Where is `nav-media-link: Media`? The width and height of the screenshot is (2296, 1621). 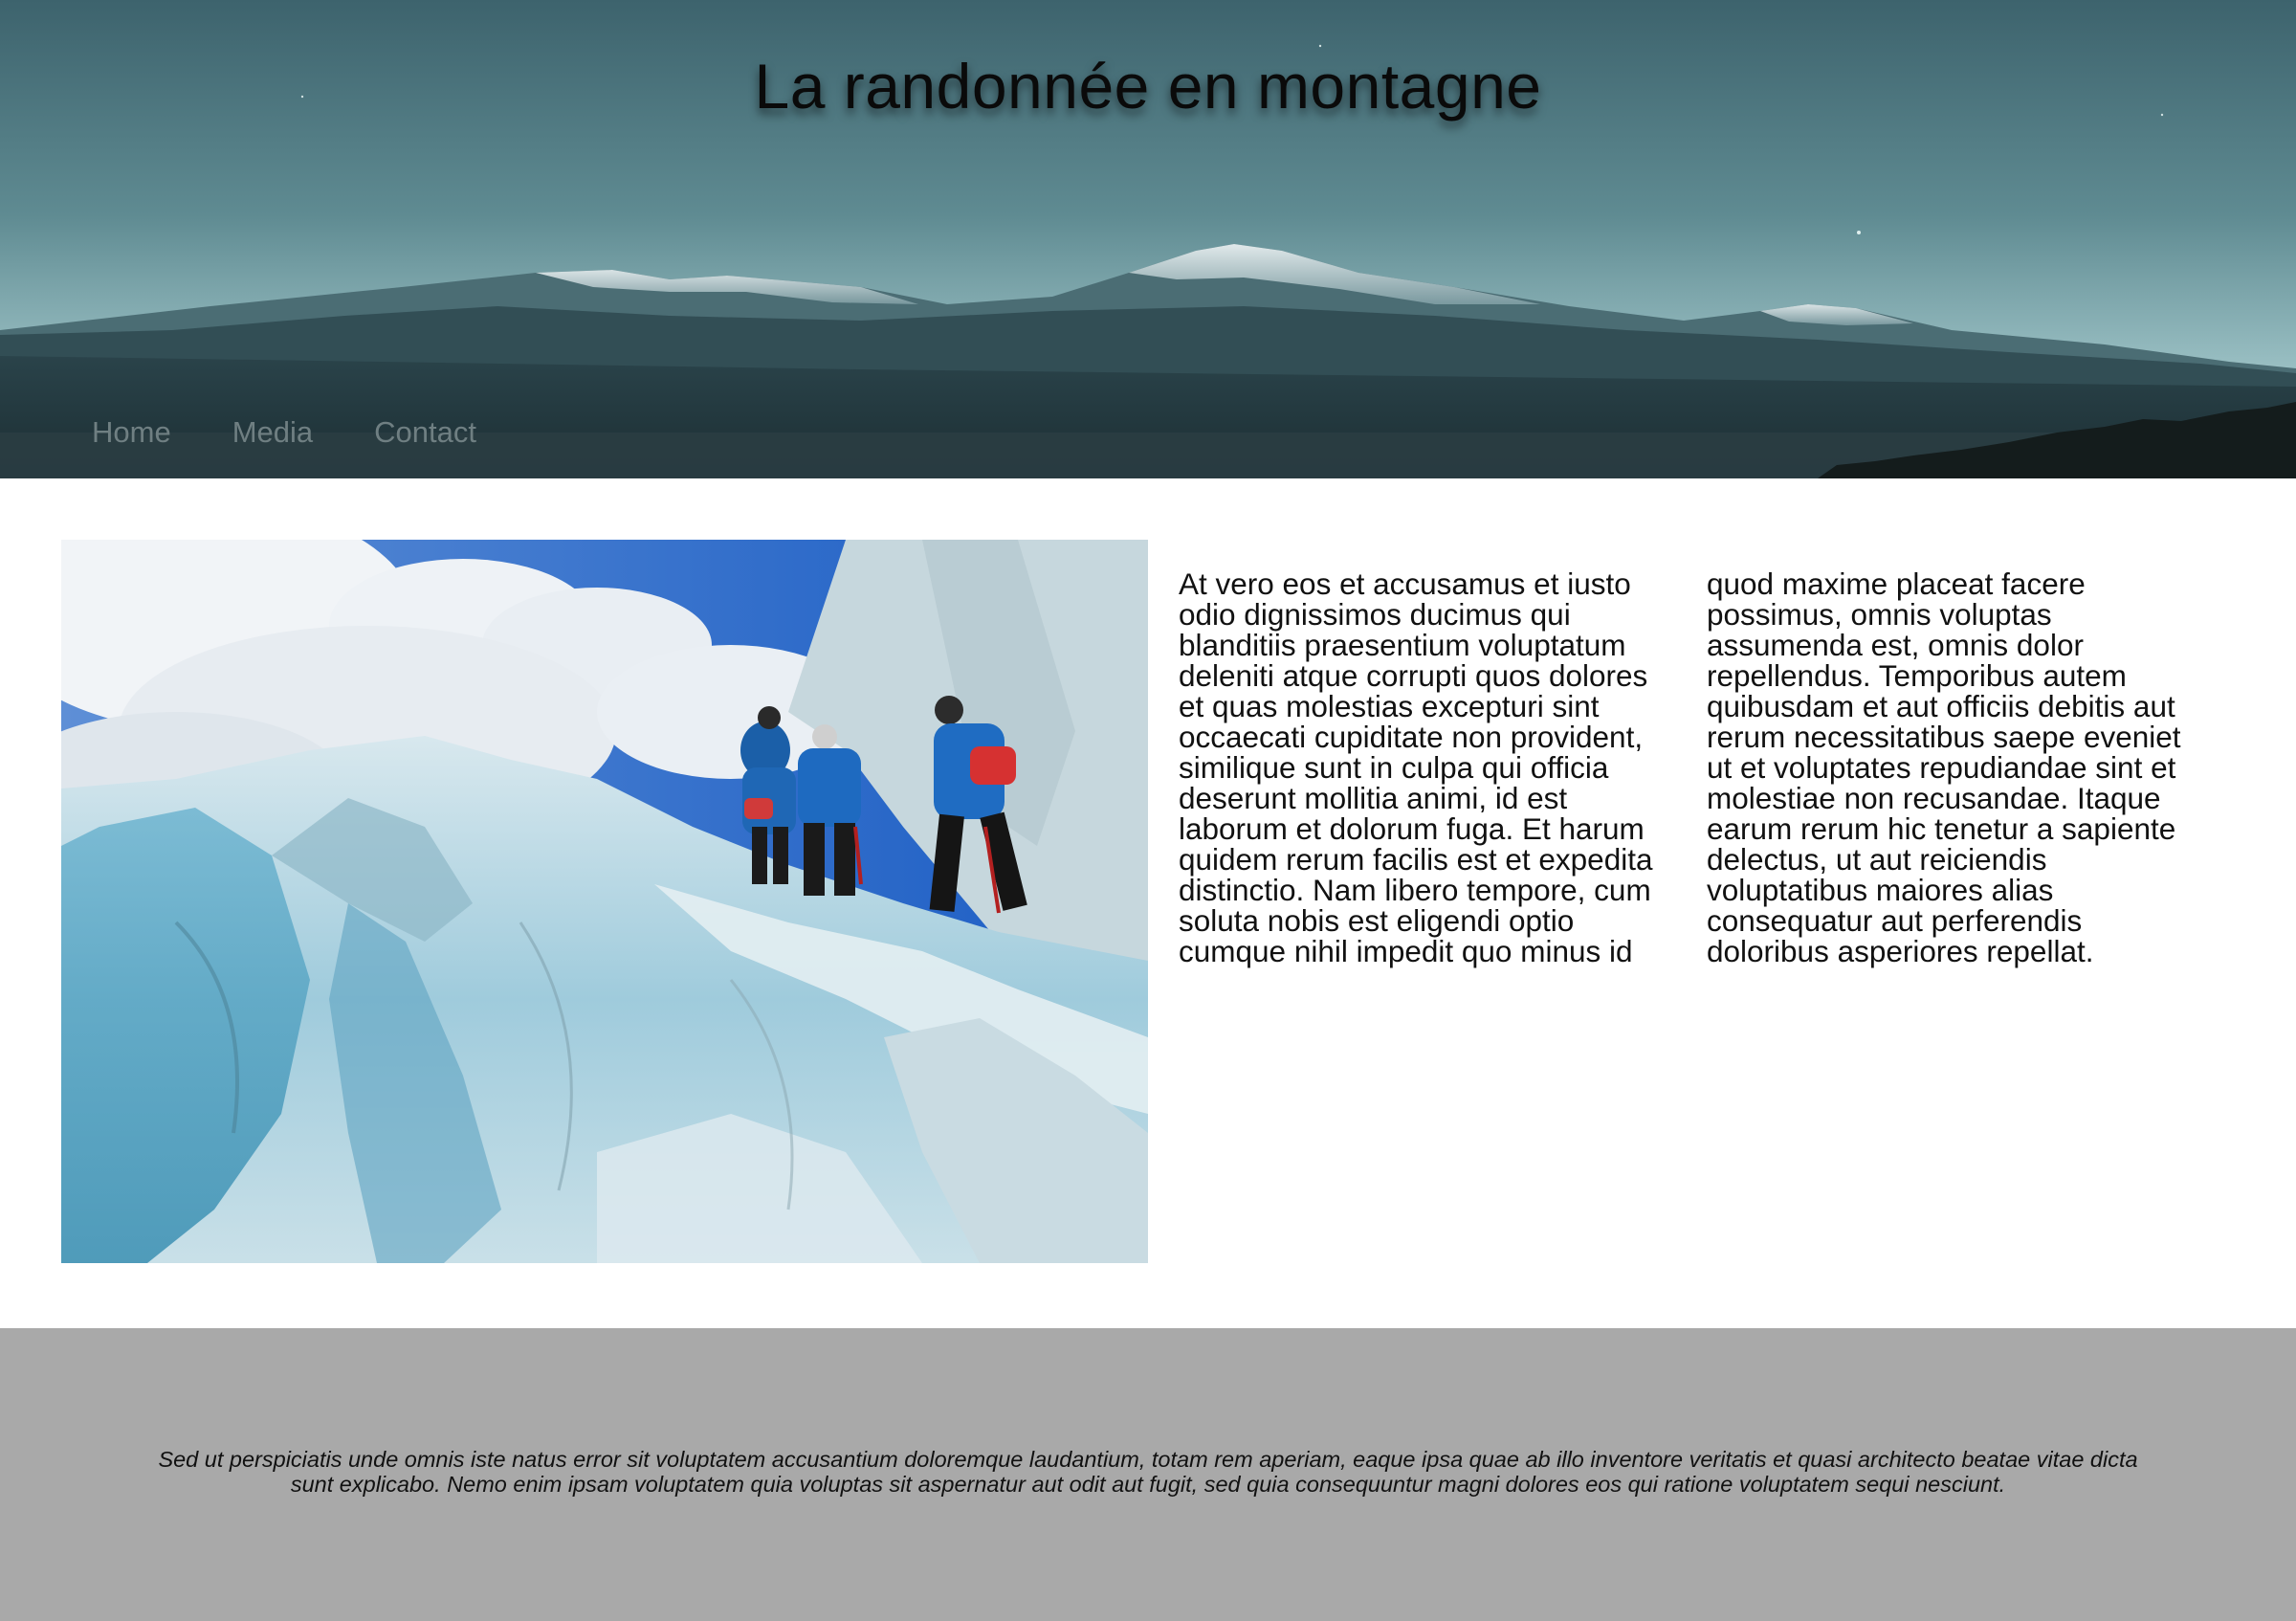
nav-media-link: Media is located at coordinates (273, 432).